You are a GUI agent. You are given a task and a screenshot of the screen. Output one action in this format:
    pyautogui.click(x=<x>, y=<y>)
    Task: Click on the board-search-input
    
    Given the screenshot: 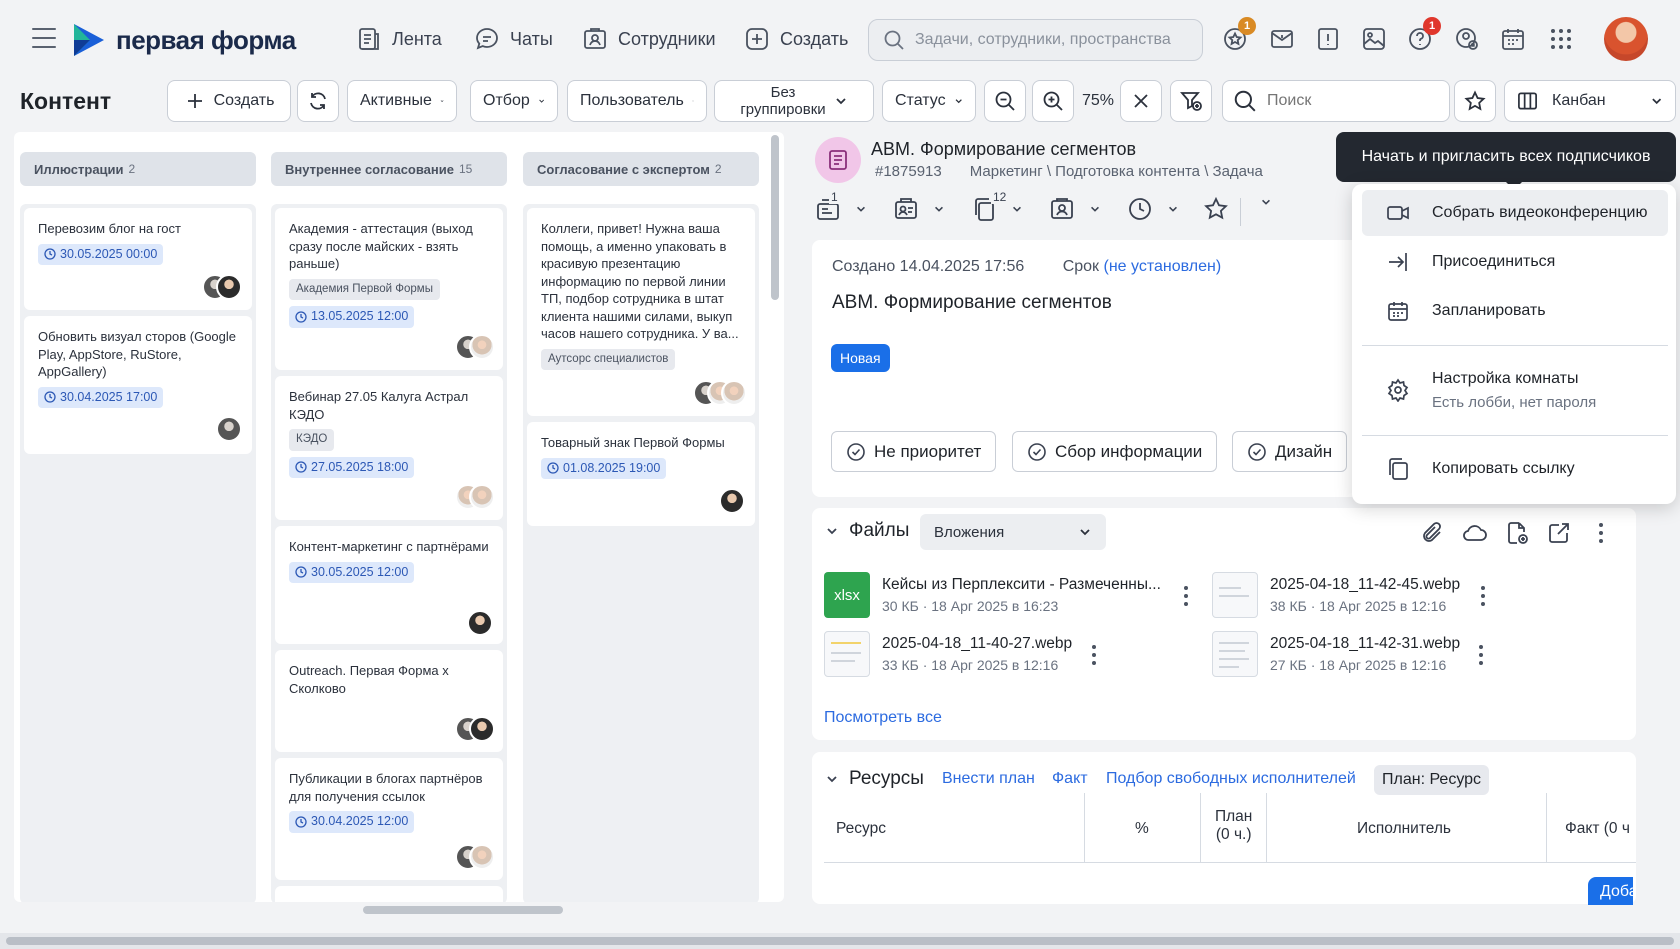 What is the action you would take?
    pyautogui.click(x=1352, y=101)
    